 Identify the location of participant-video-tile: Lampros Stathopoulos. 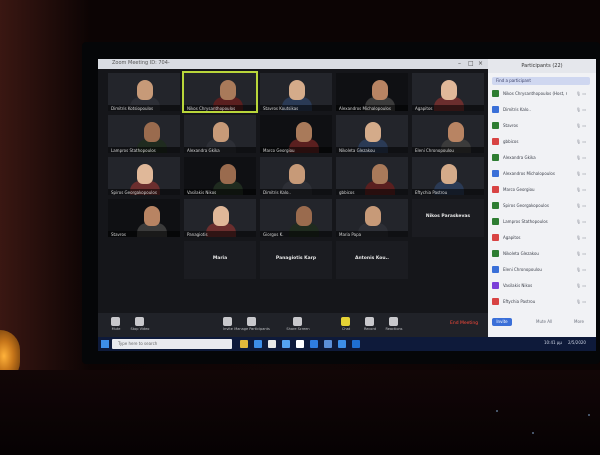
(144, 134).